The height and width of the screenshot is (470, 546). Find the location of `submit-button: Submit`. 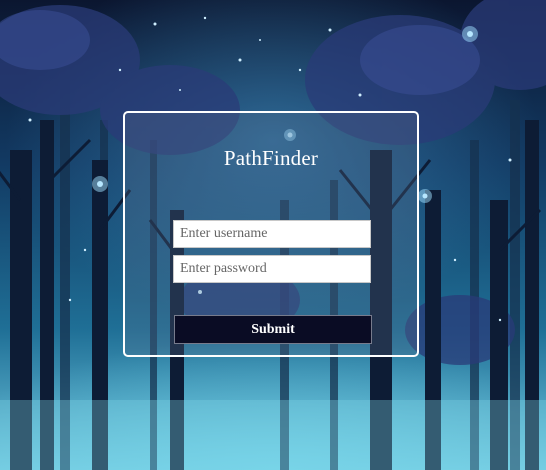

submit-button: Submit is located at coordinates (273, 329).